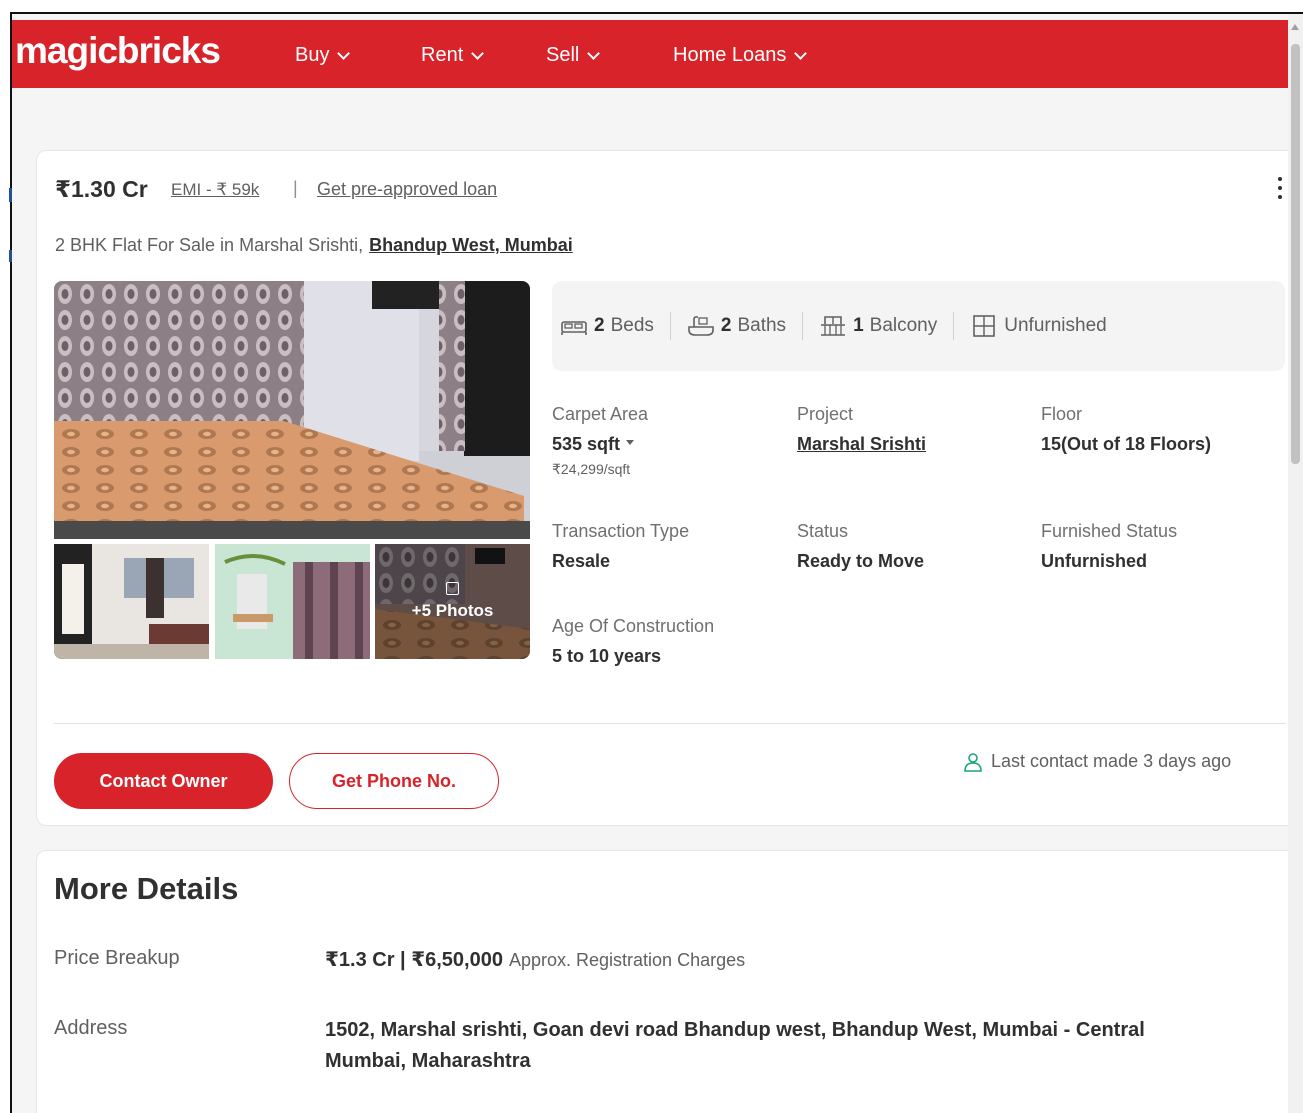  I want to click on pre-approved-loan-link: Get pre-approved loan, so click(407, 189).